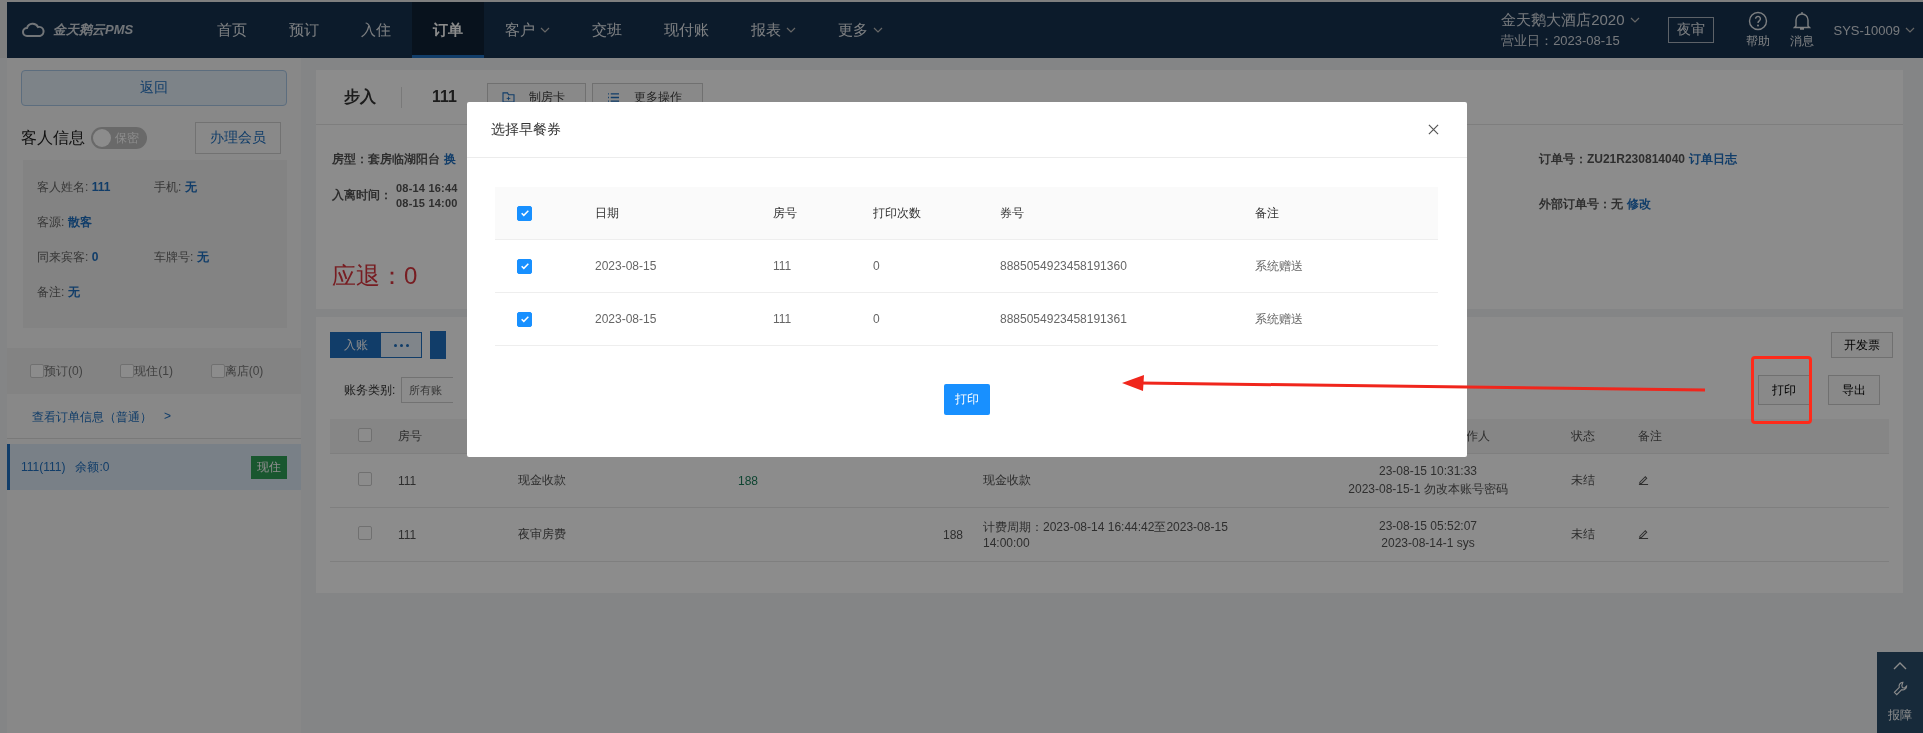  What do you see at coordinates (876, 266) in the screenshot?
I see `table-cell: 0` at bounding box center [876, 266].